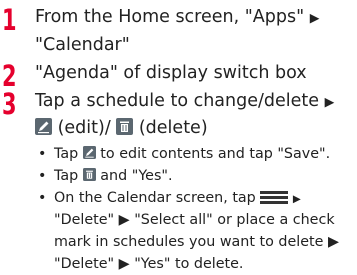 This screenshot has width=357, height=275. I want to click on bullet-text: and "Yes"., so click(136, 176).